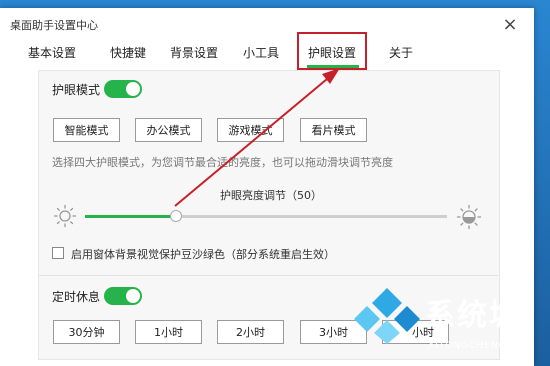 Image resolution: width=550 pixels, height=366 pixels. What do you see at coordinates (481, 346) in the screenshot?
I see `watermark-url: XITONGCHENG.COM` at bounding box center [481, 346].